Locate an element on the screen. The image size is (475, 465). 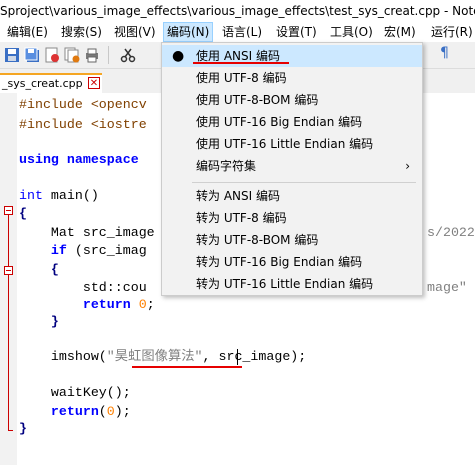
menu-convert-utf16-be: 转为 UTF-16 Big Endian 编码 is located at coordinates (292, 262).